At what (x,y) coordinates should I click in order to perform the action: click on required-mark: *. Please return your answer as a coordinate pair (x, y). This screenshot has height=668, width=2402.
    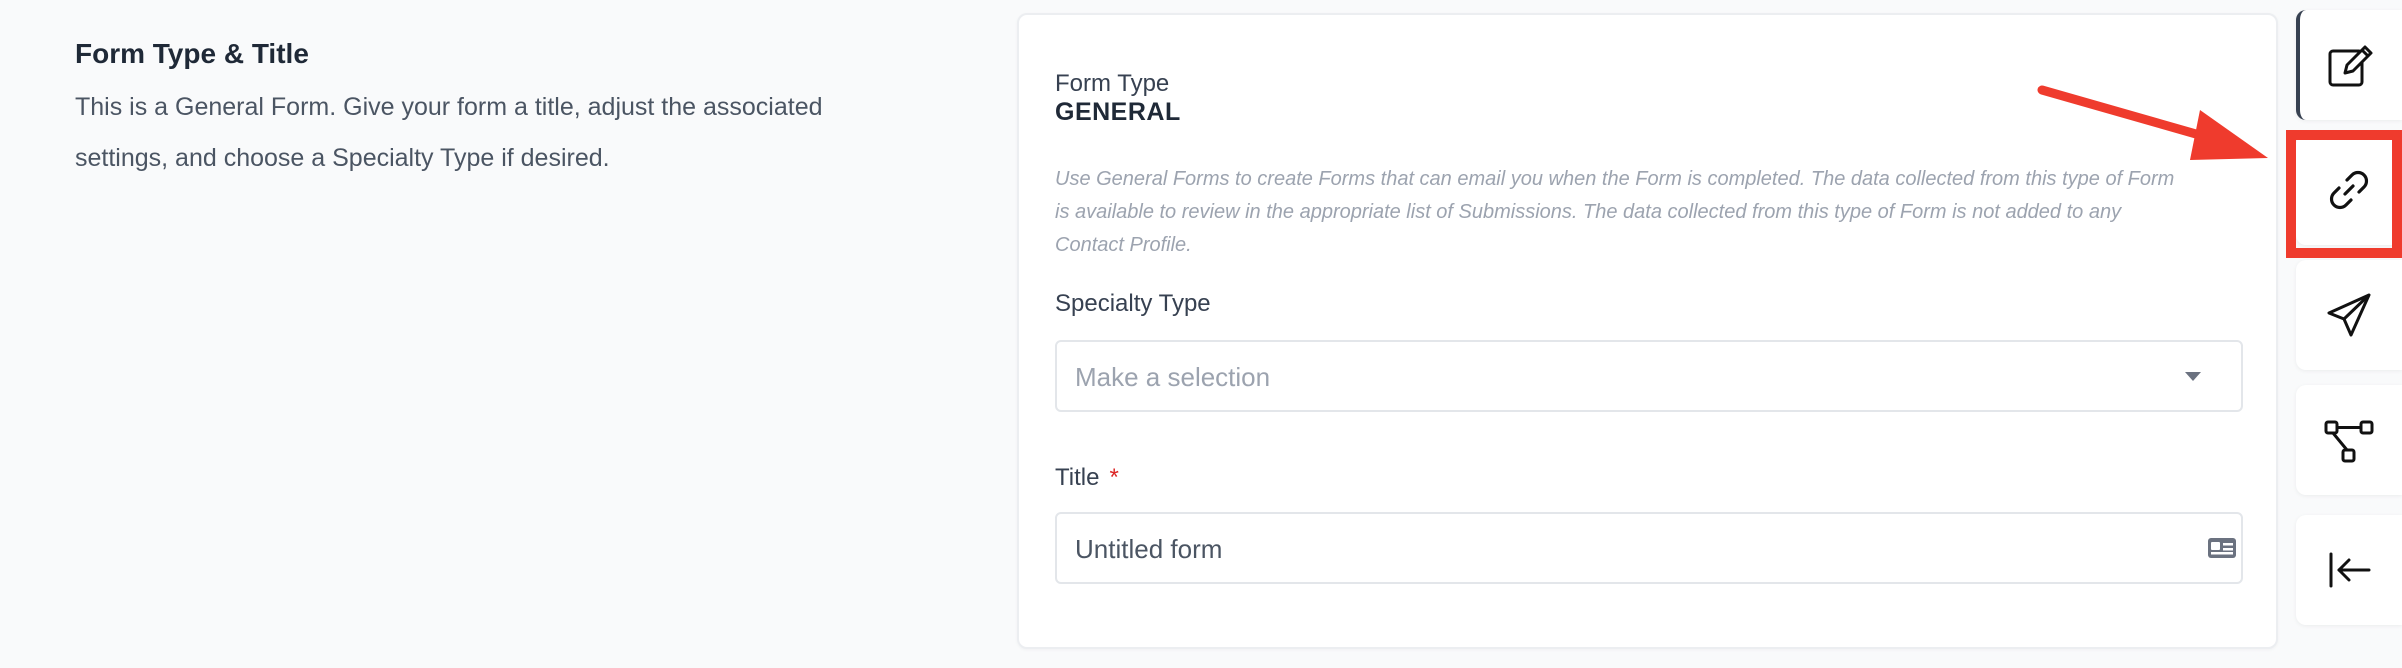
    Looking at the image, I should click on (1114, 477).